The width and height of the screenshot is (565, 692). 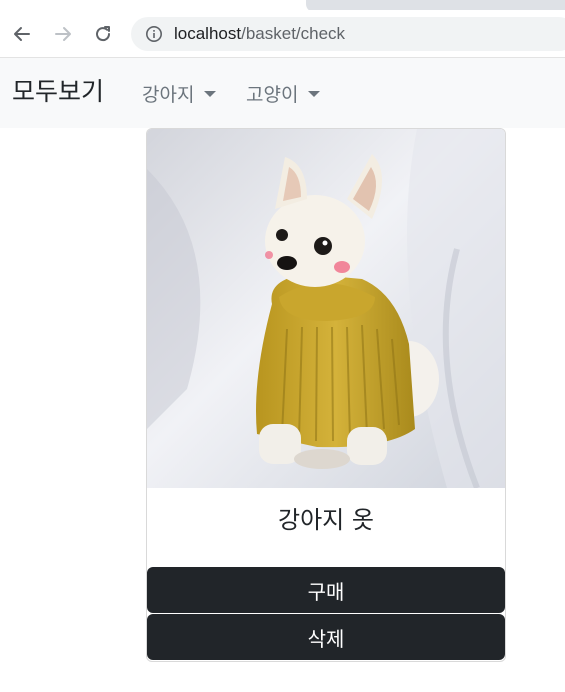 I want to click on site-navbar: 모두보기 강아지 고양이, so click(x=282, y=93).